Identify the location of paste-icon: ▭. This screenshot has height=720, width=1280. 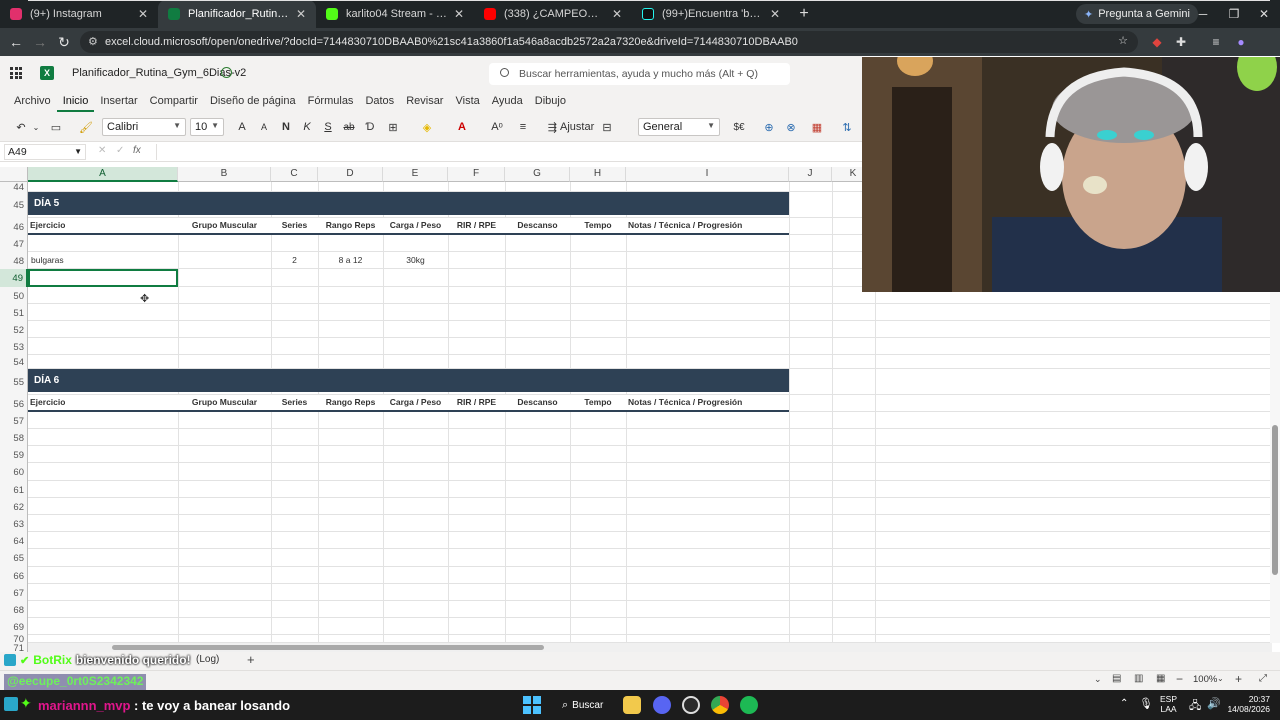
(56, 127).